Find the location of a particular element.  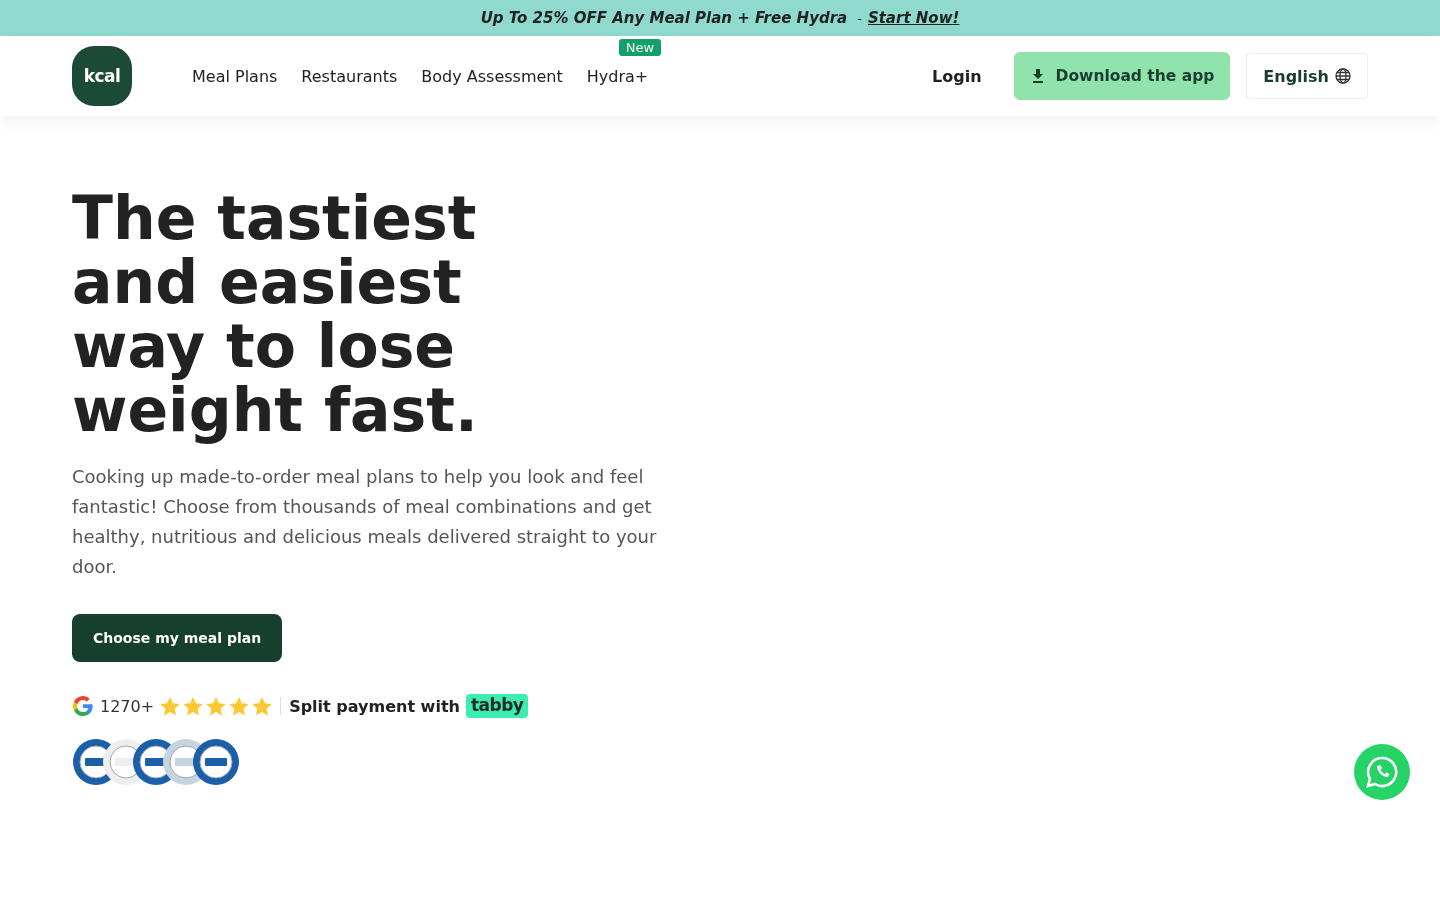

nav-link: Restaurants is located at coordinates (349, 76).